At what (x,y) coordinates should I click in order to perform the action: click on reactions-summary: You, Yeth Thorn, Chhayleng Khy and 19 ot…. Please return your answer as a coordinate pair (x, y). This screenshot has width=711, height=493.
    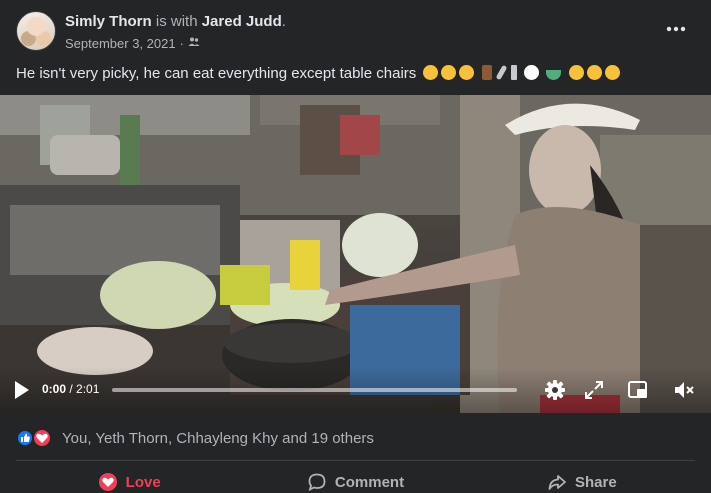
    Looking at the image, I should click on (195, 438).